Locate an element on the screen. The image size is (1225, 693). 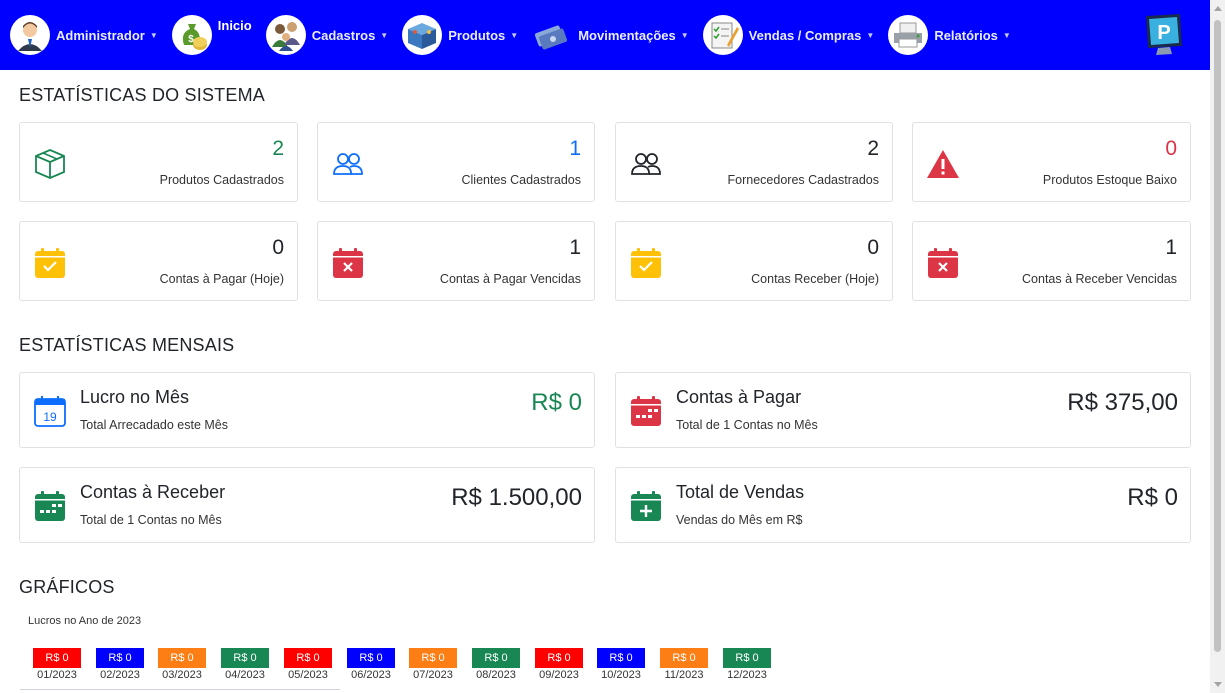
svg-text: P is located at coordinates (1163, 33).